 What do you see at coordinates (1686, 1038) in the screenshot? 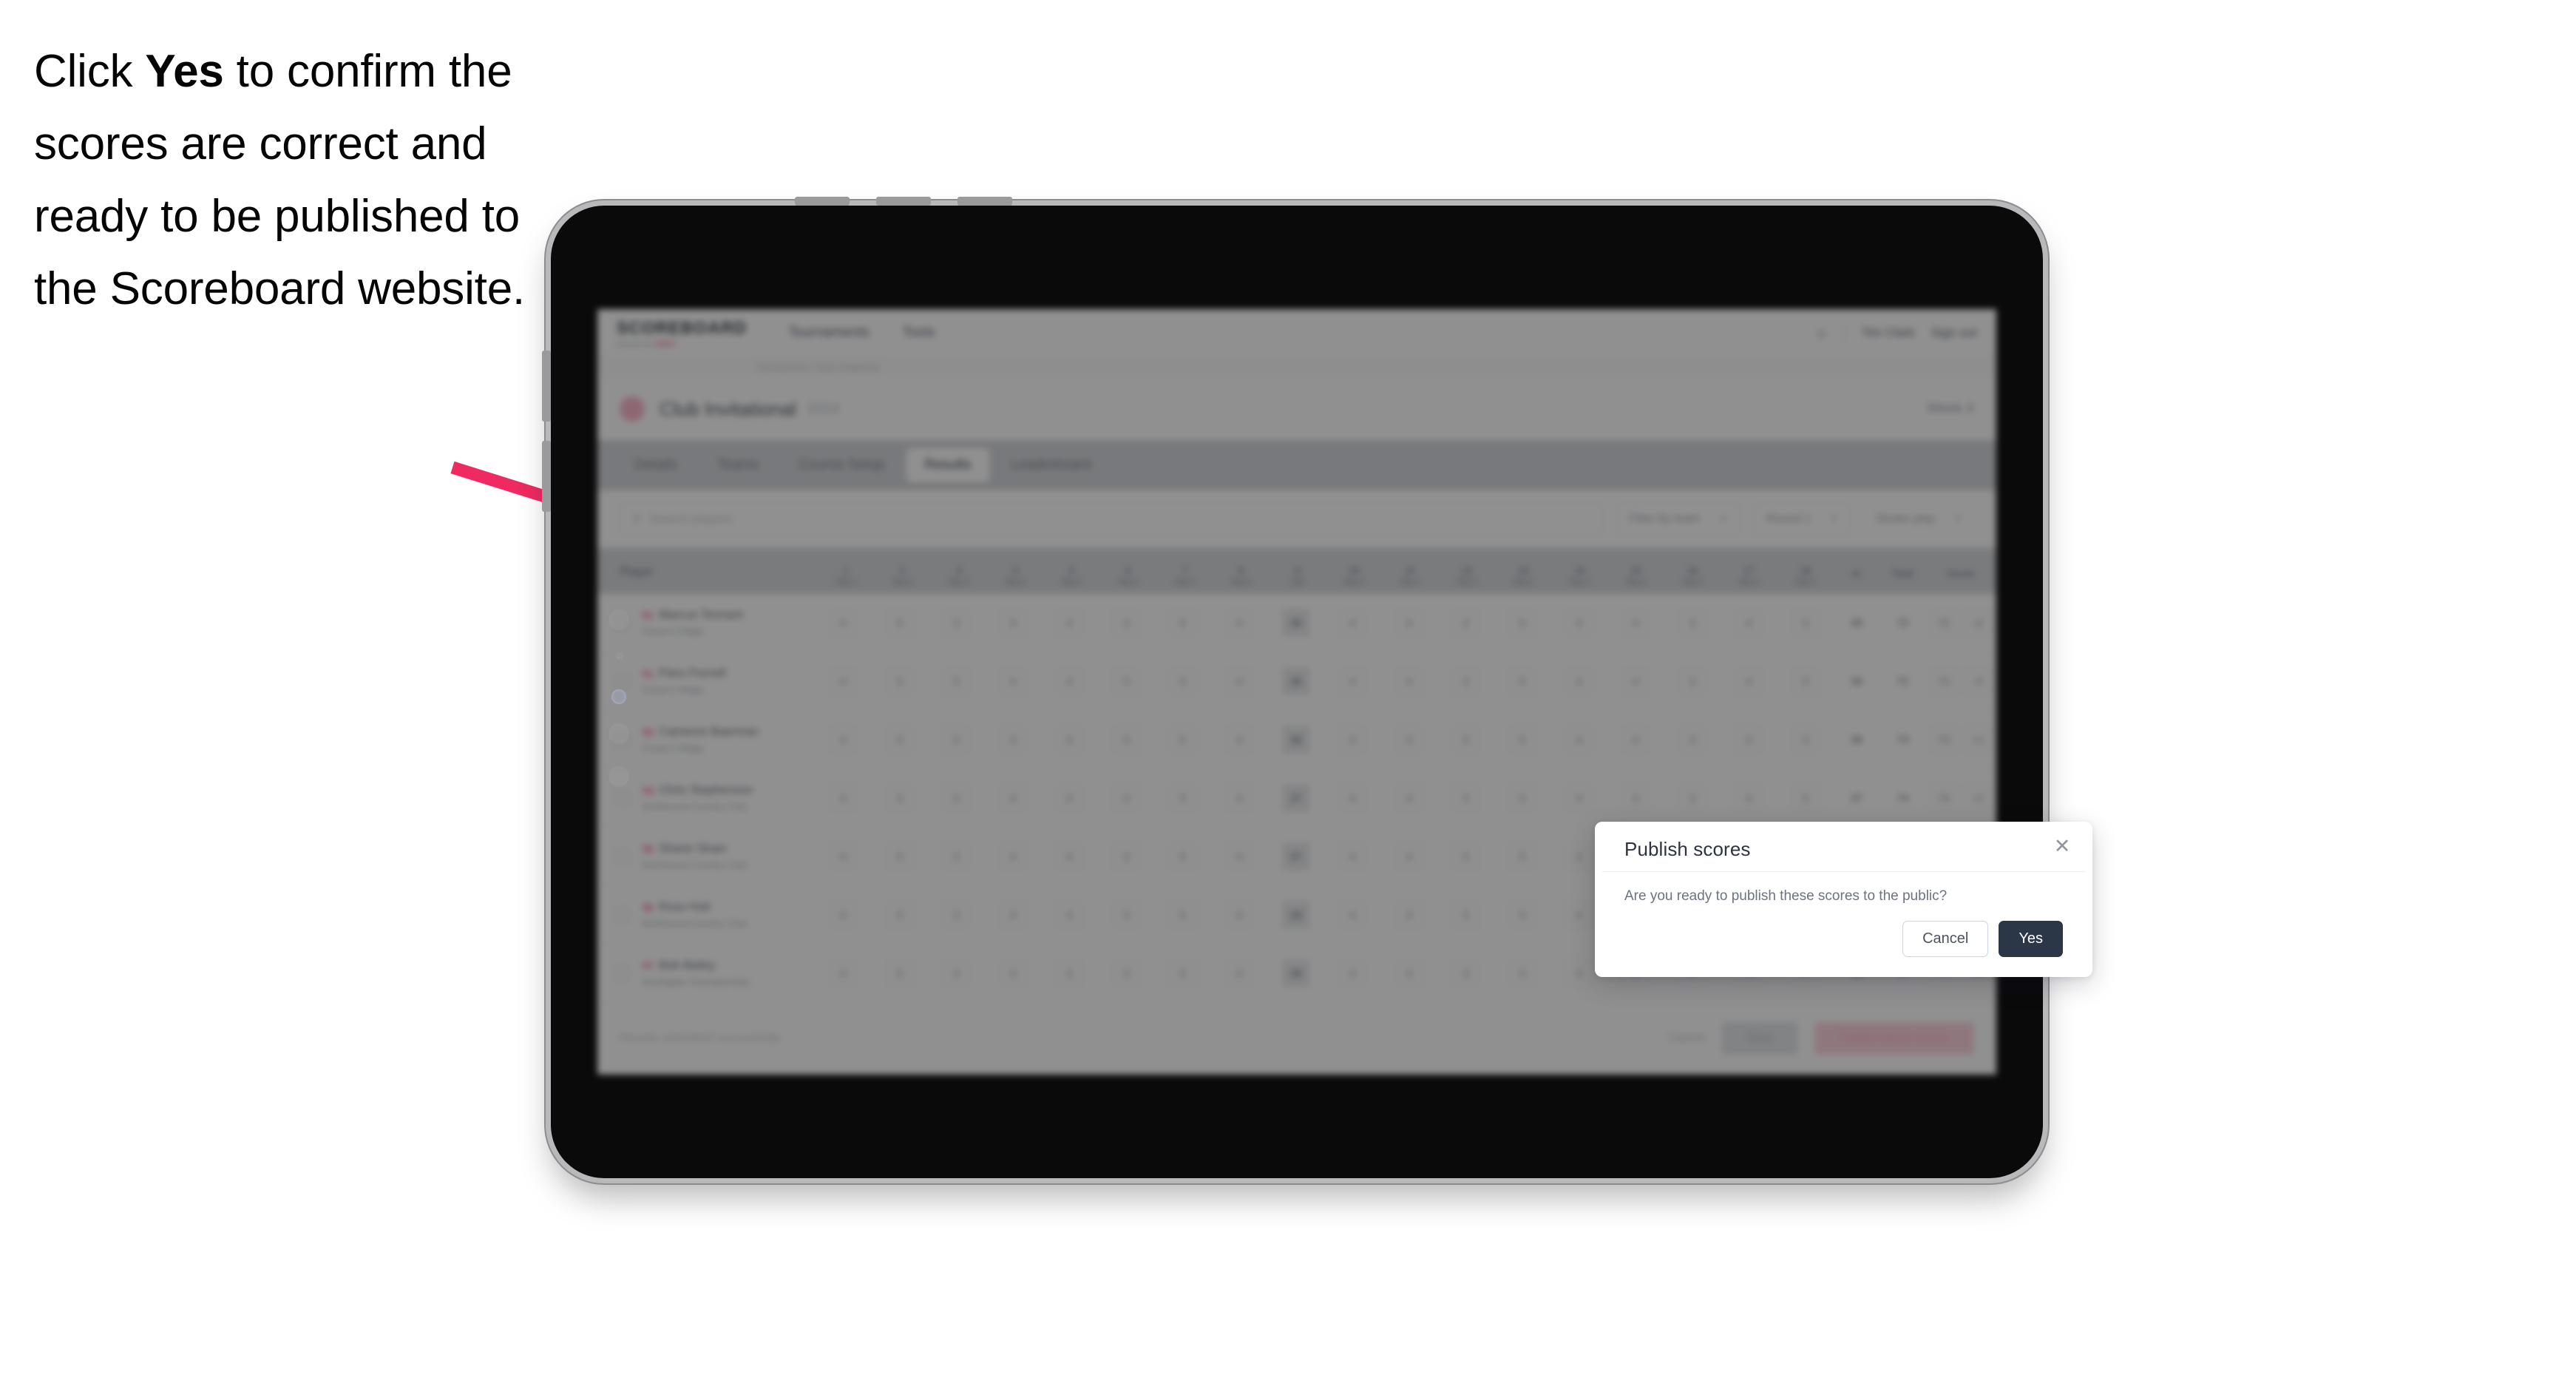
I see `footer-cancel-link: Cancel` at bounding box center [1686, 1038].